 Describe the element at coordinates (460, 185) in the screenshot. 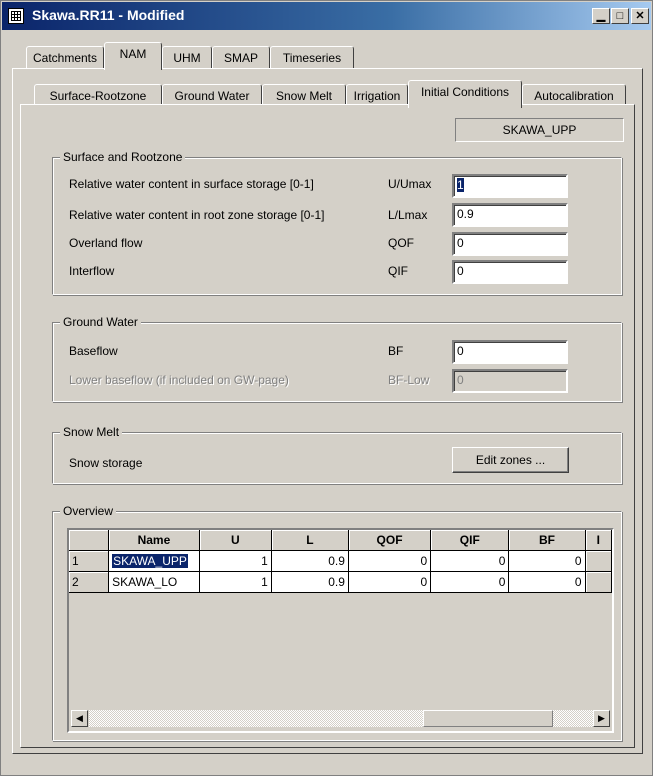

I see `u-umax-value: 1` at that location.